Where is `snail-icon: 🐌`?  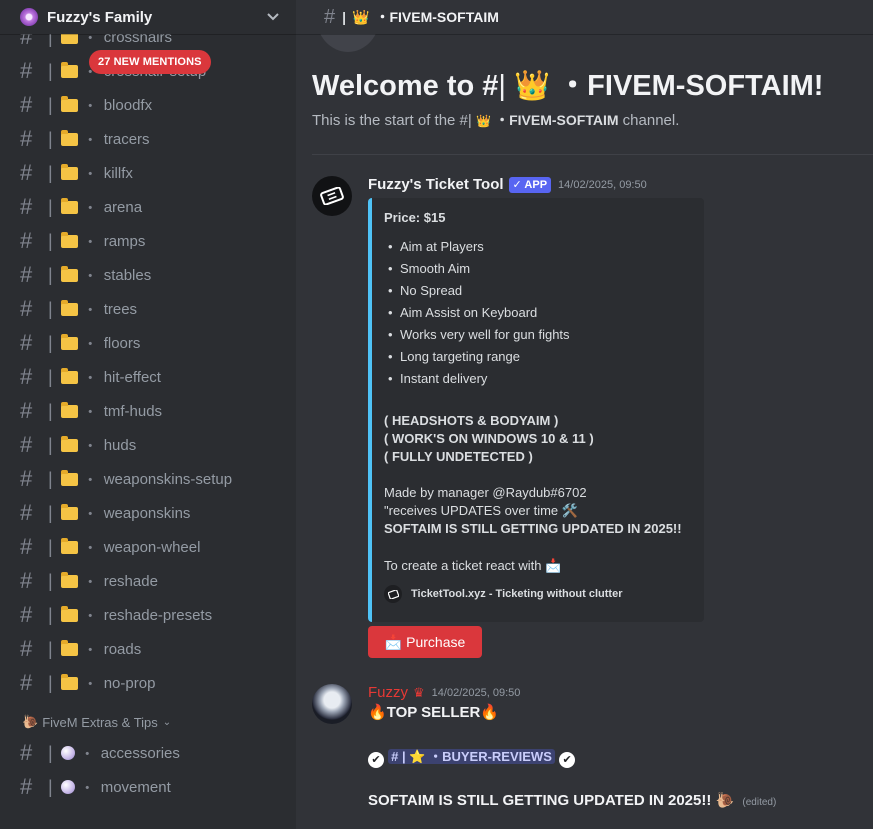
snail-icon: 🐌 is located at coordinates (725, 800).